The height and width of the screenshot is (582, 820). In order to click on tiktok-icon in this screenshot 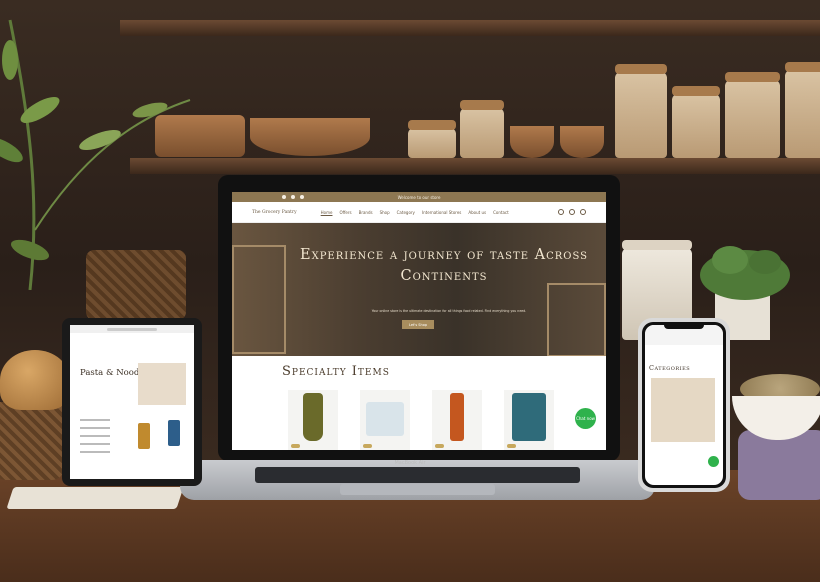, I will do `click(302, 197)`.